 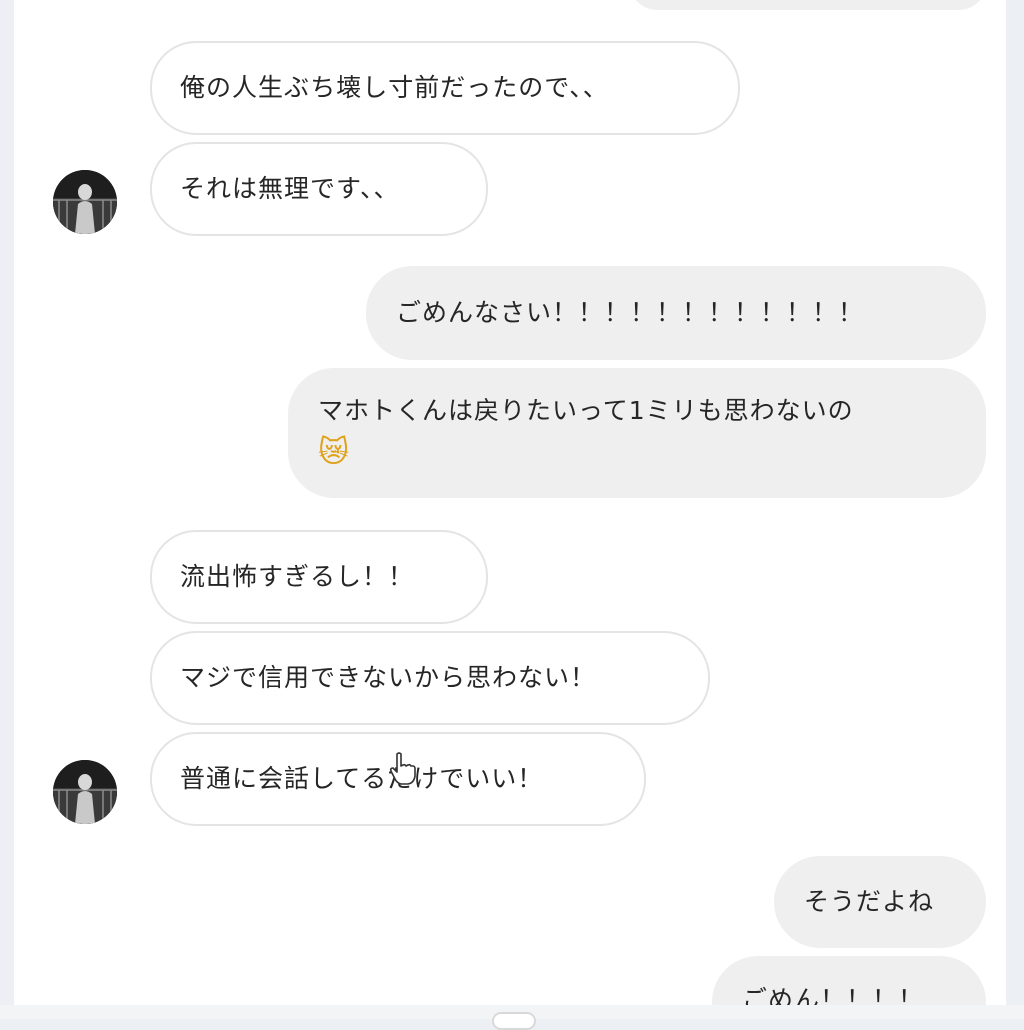 What do you see at coordinates (394, 87) in the screenshot?
I see `message-text: 俺の人生ぶち壊し寸前だったので、、` at bounding box center [394, 87].